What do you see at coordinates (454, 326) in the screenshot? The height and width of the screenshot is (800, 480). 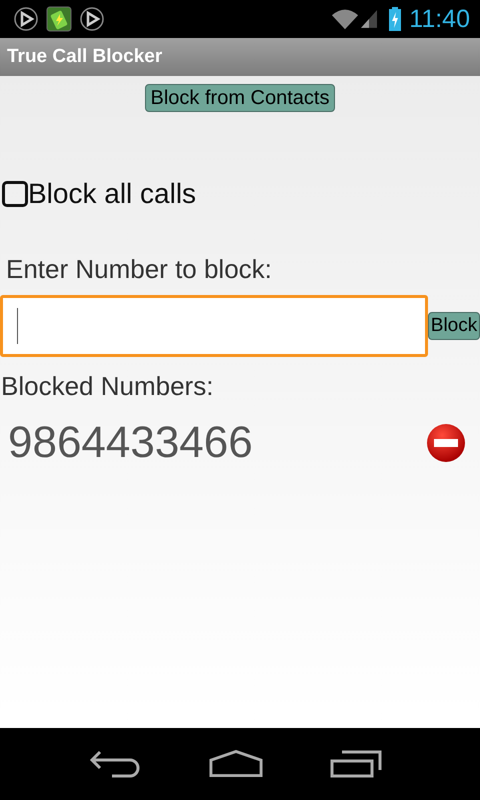 I see `block-button: Block` at bounding box center [454, 326].